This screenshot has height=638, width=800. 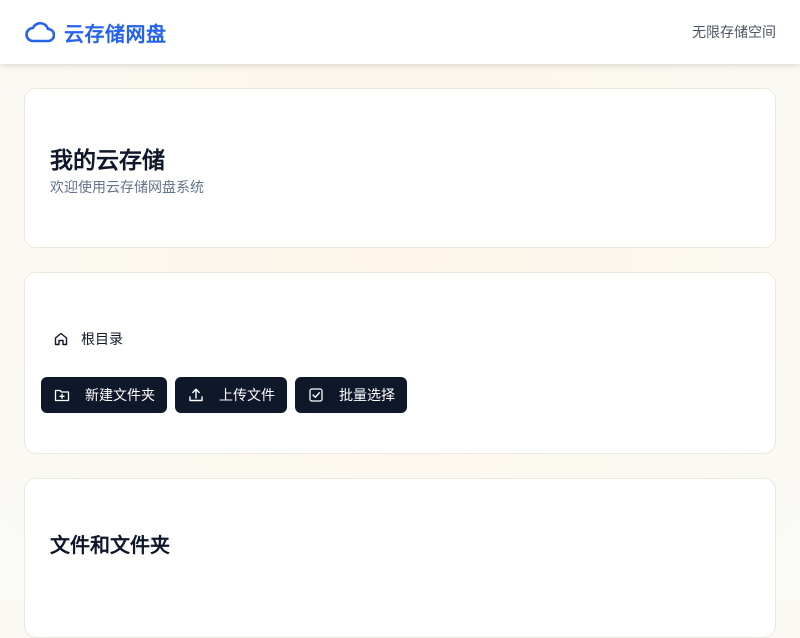 What do you see at coordinates (127, 188) in the screenshot?
I see `page-subtitle: 欢迎使用云存储网盘系统` at bounding box center [127, 188].